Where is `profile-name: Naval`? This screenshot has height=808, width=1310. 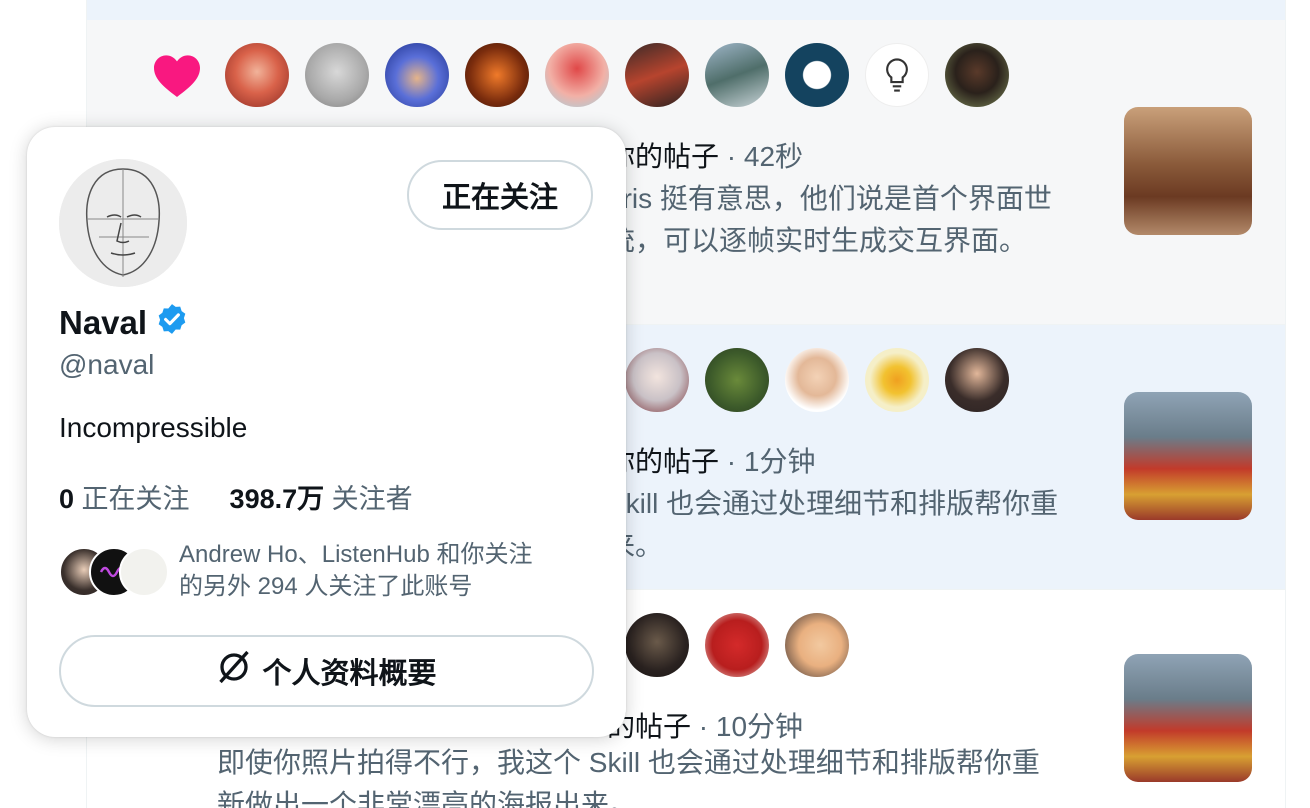 profile-name: Naval is located at coordinates (124, 323).